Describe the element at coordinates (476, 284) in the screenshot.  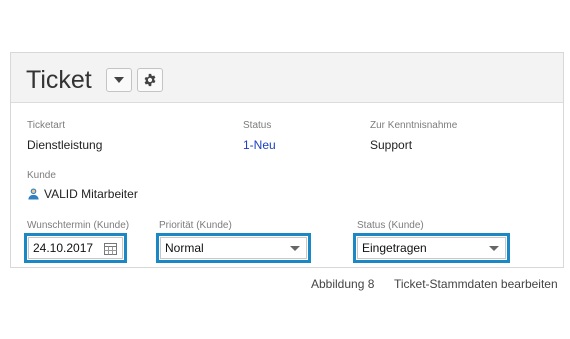
I see `figure-caption: Ticket-Stammdaten bearbeiten` at that location.